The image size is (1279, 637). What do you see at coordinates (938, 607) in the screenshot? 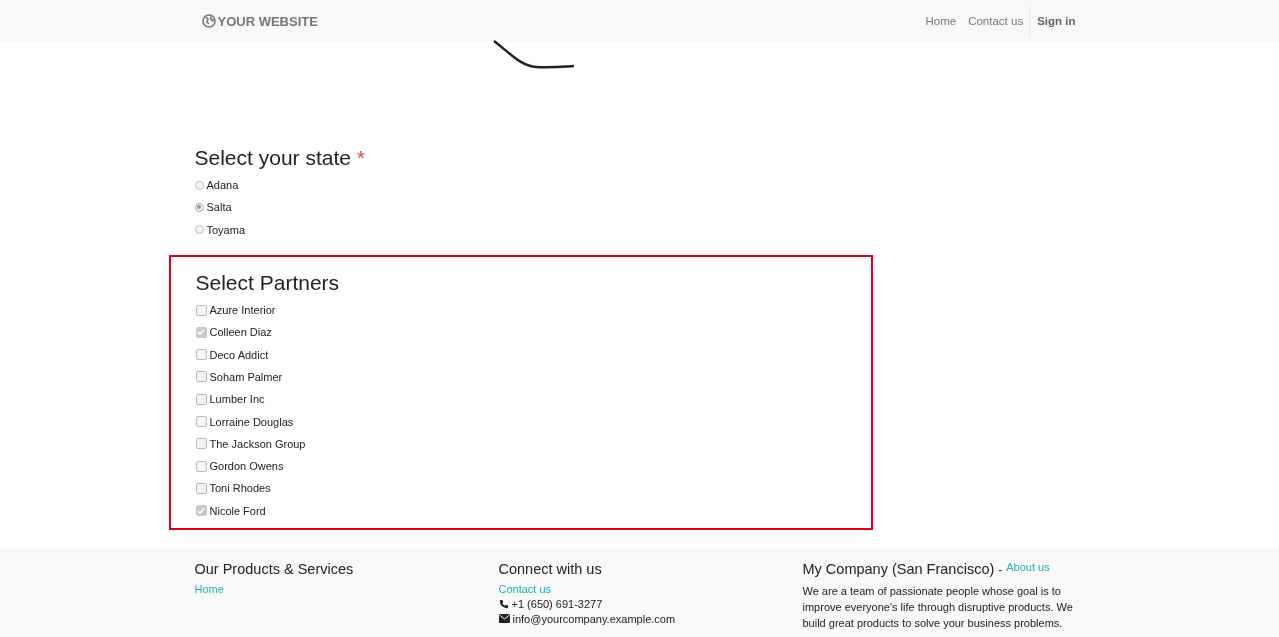
I see `company-description: We are a team of passionate people whose goal is to improve everyone's life through disruptive products. We build great products to solve your business problems.` at bounding box center [938, 607].